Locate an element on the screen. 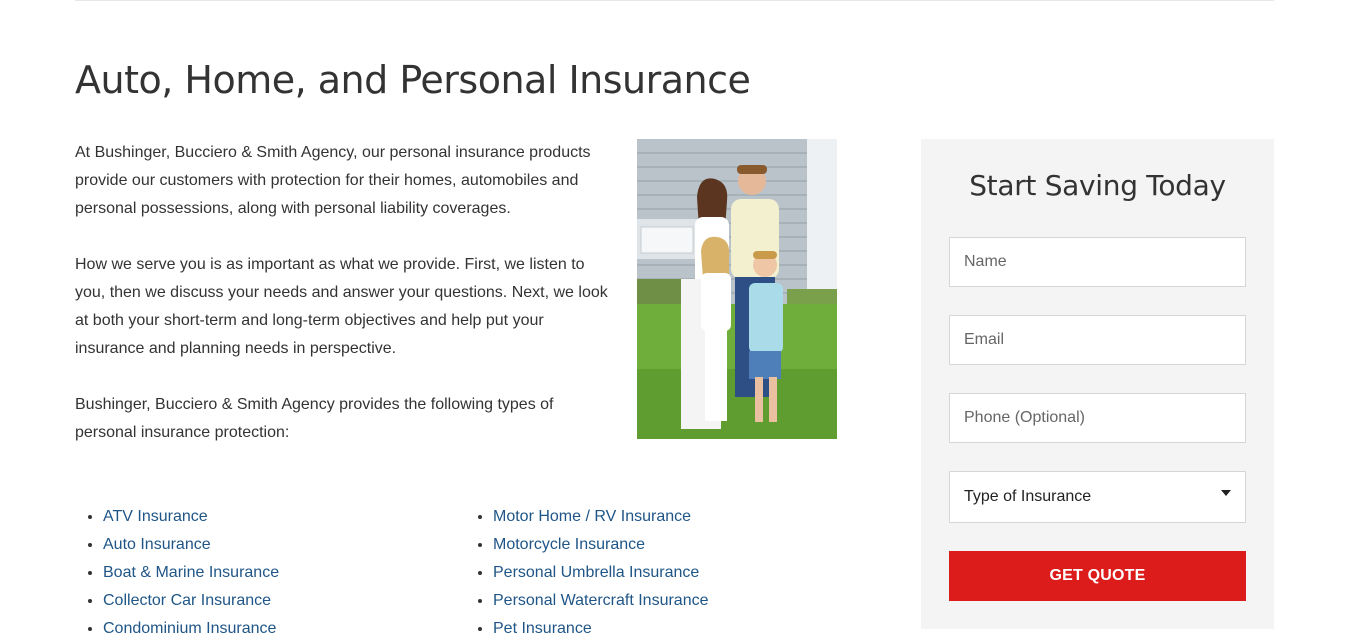 This screenshot has height=643, width=1349. insurance-link-collector-car: Collector Car Insurance is located at coordinates (187, 600).